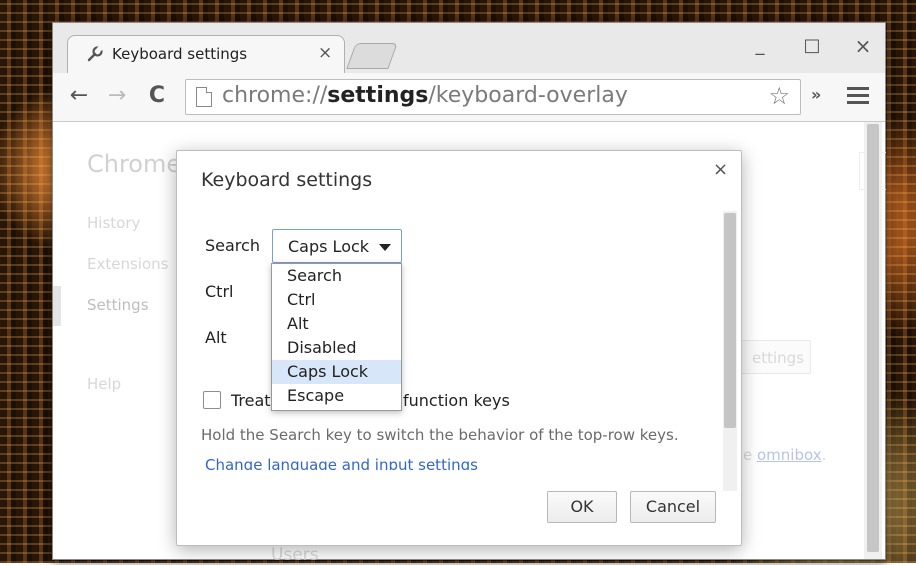 The image size is (916, 565). What do you see at coordinates (720, 169) in the screenshot?
I see `dialog-close-icon: ×` at bounding box center [720, 169].